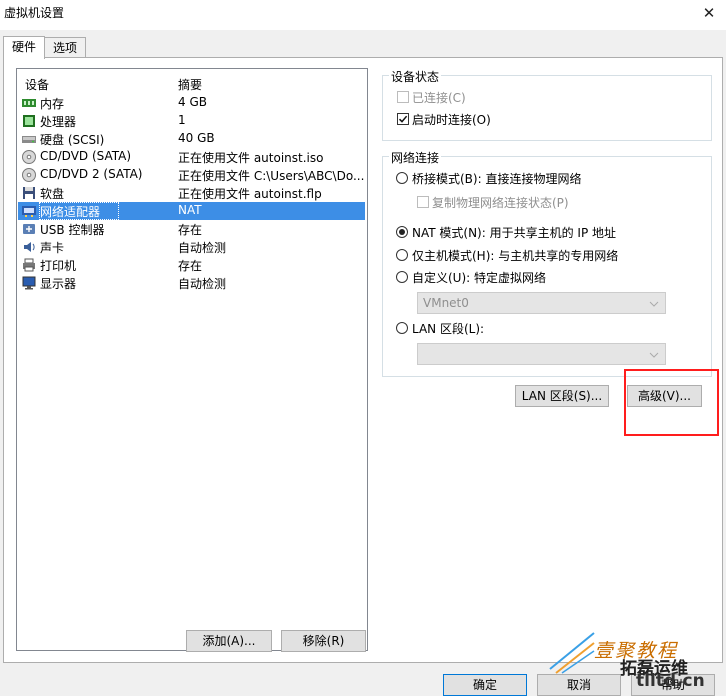  Describe the element at coordinates (65, 48) in the screenshot. I see `tab-options: 选项` at that location.